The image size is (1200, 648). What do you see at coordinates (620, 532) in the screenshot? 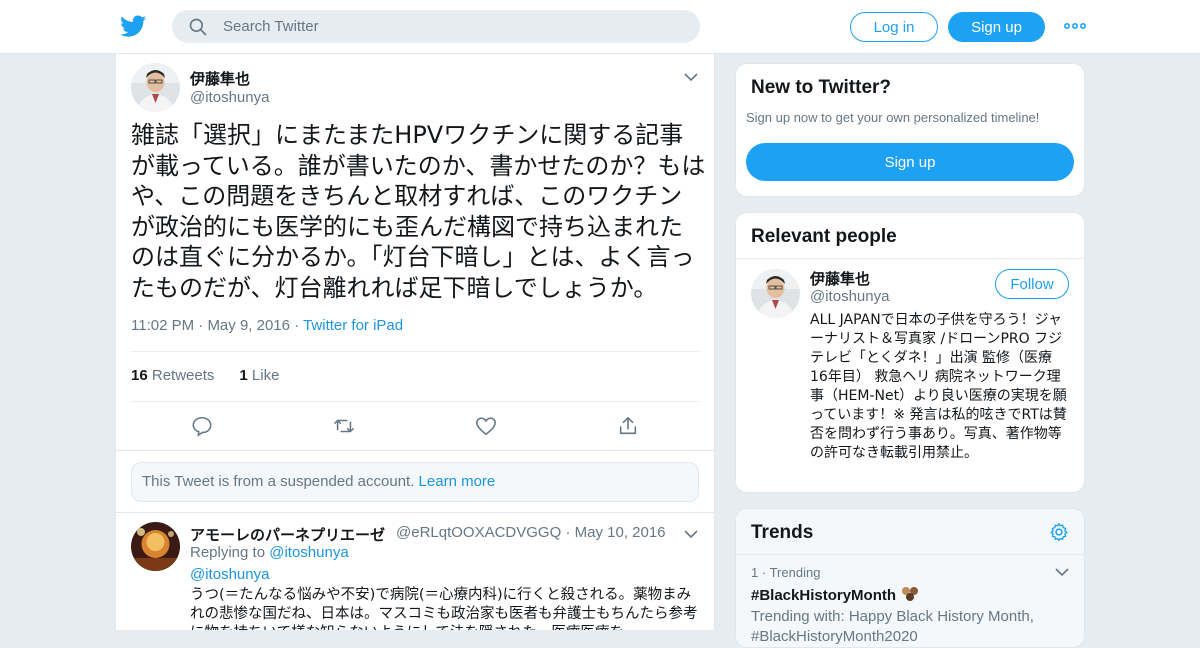
I see `reply-date: May 10, 2016` at bounding box center [620, 532].